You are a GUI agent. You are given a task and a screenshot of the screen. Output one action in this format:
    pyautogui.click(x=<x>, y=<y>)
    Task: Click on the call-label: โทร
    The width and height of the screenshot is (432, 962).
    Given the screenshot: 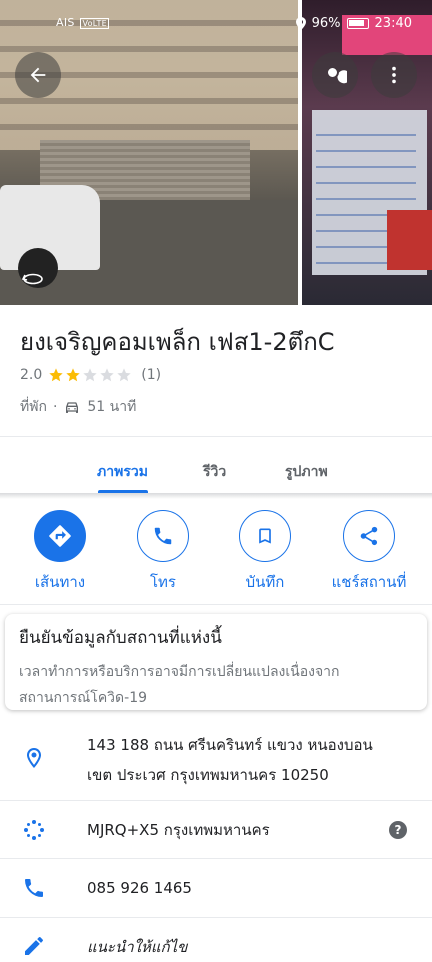 What is the action you would take?
    pyautogui.click(x=162, y=582)
    